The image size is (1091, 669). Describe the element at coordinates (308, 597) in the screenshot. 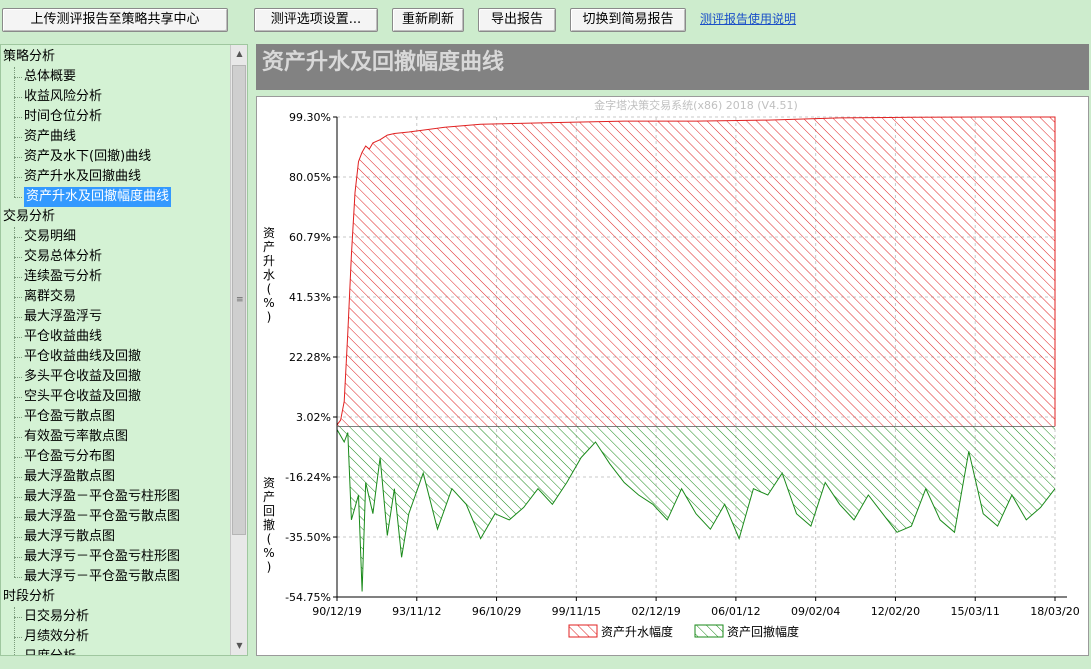

I see `y-tick-label: -54.75%` at that location.